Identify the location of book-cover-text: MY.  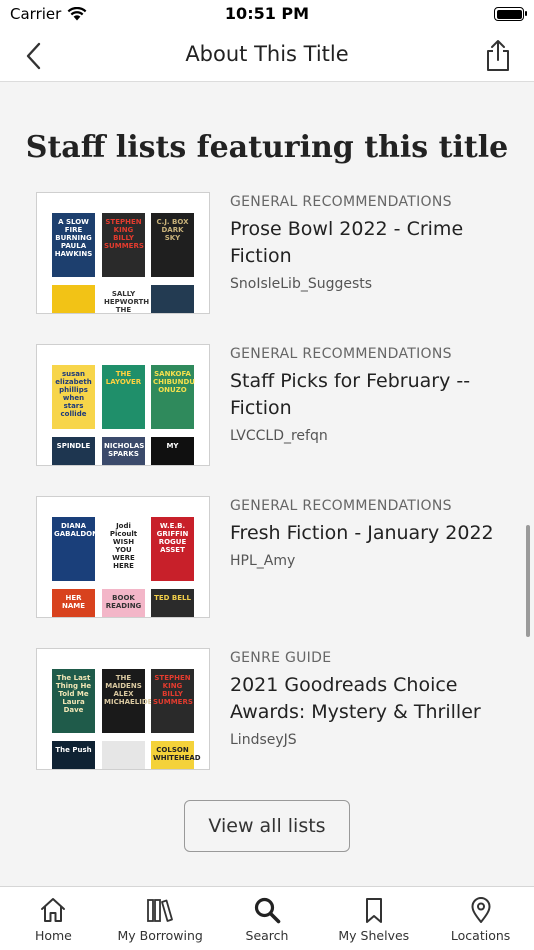
(172, 446).